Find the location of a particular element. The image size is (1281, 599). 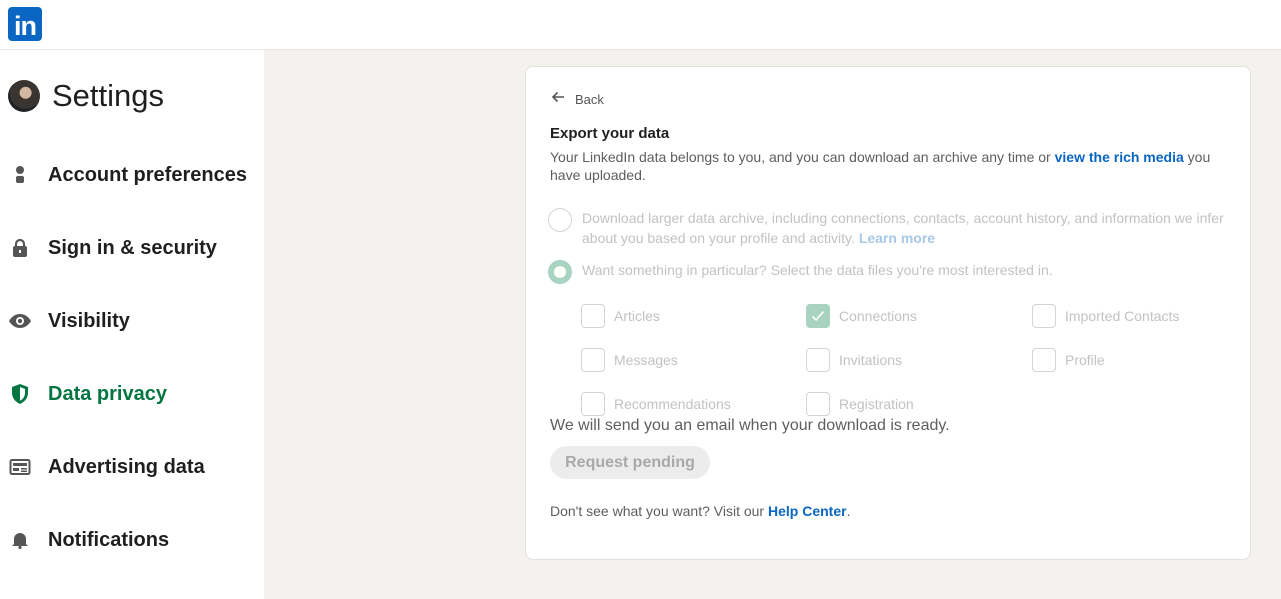

sidebar-item-sign-in-security: Sign in & security is located at coordinates (112, 248).